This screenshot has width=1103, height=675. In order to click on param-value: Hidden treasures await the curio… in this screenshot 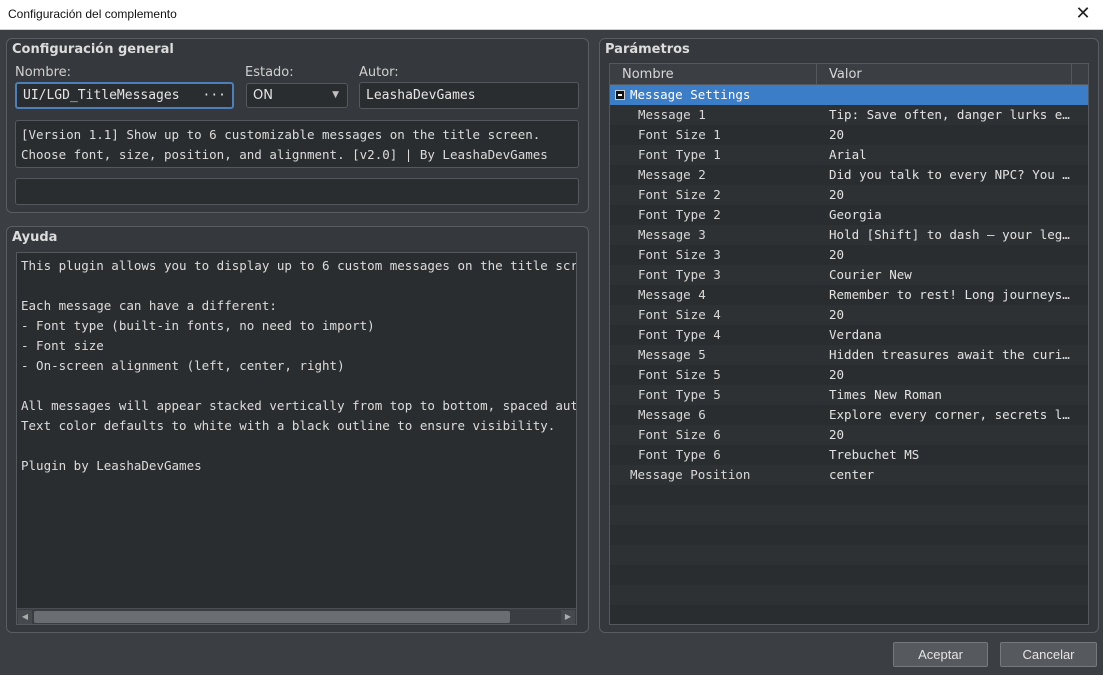, I will do `click(950, 354)`.